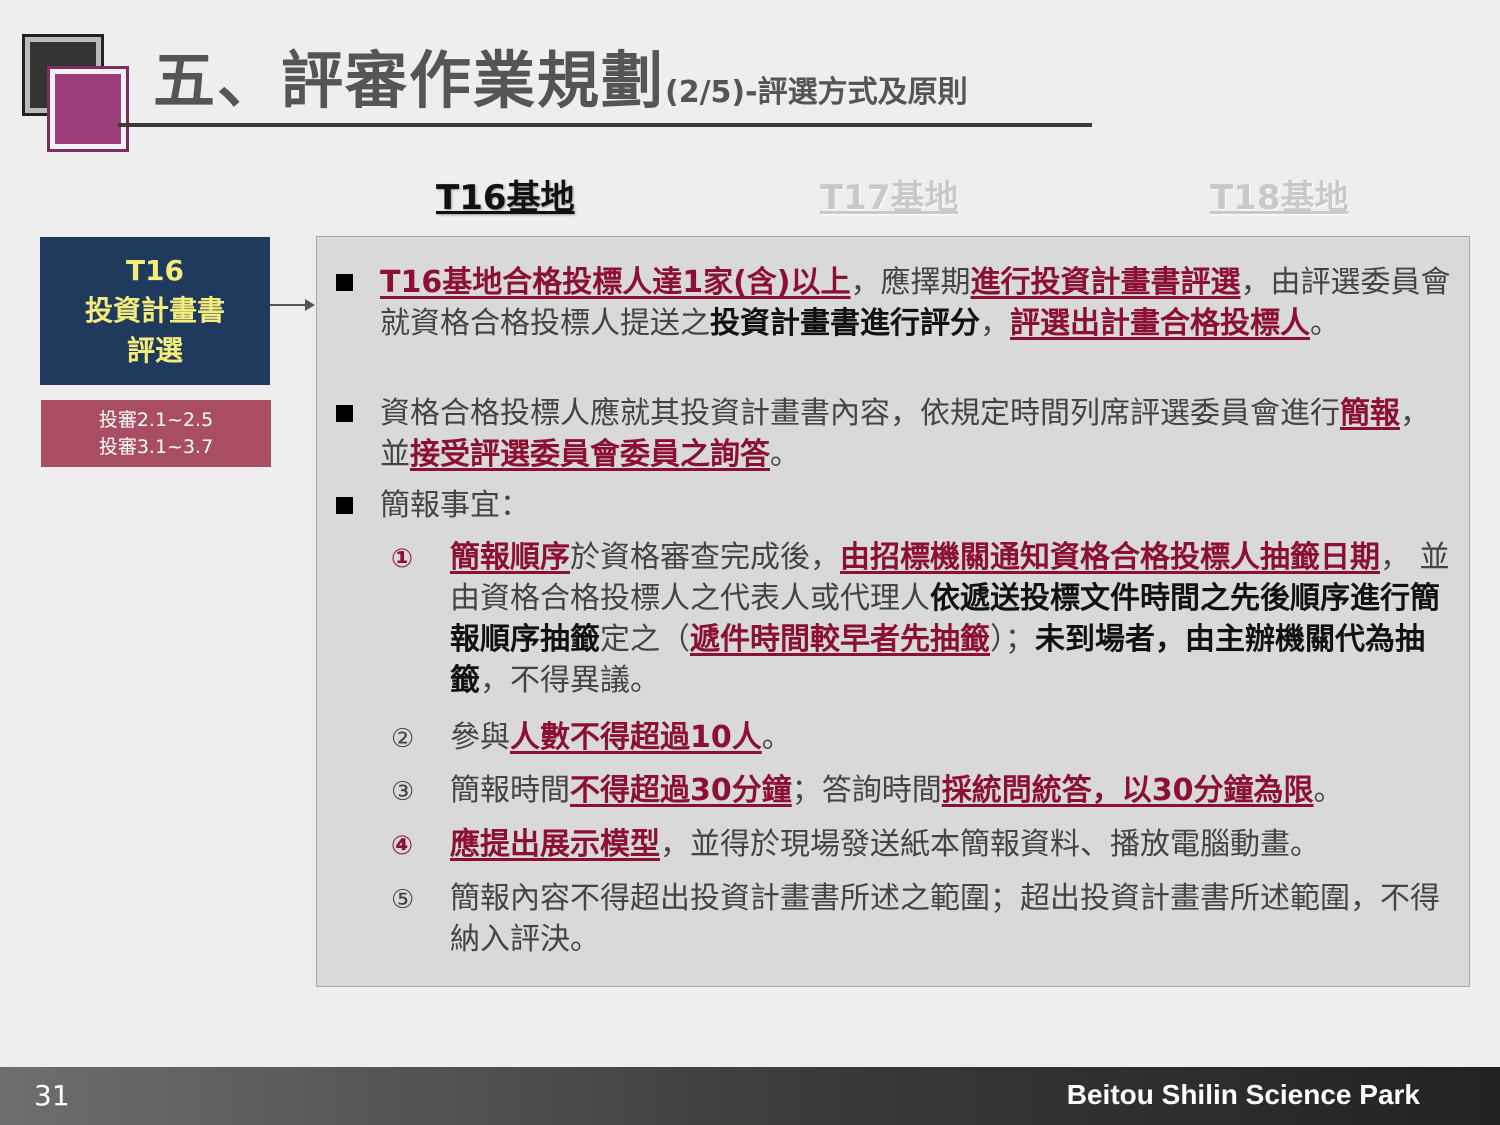 Image resolution: width=1500 pixels, height=1125 pixels. I want to click on plain-text: ；答詢時間, so click(866, 790).